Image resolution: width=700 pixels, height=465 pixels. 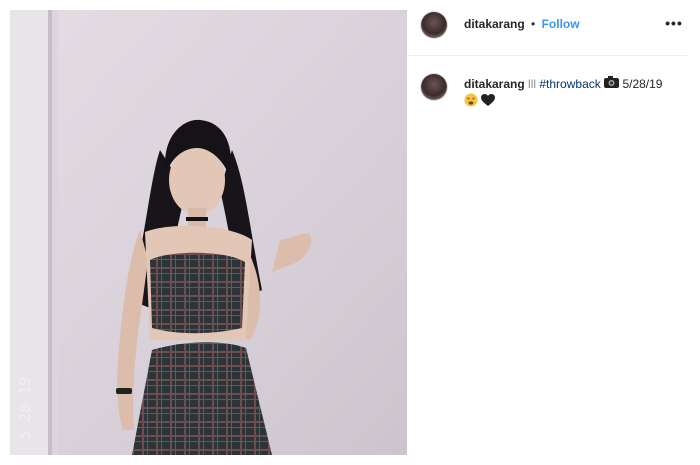 I want to click on caption-text: ditakarang lll #throwback 5/28/19, so click(x=574, y=94).